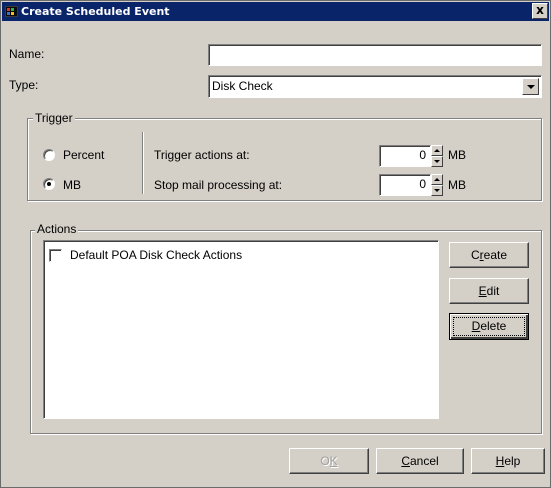 The width and height of the screenshot is (551, 488). Describe the element at coordinates (325, 461) in the screenshot. I see `ok-label-1: O` at that location.